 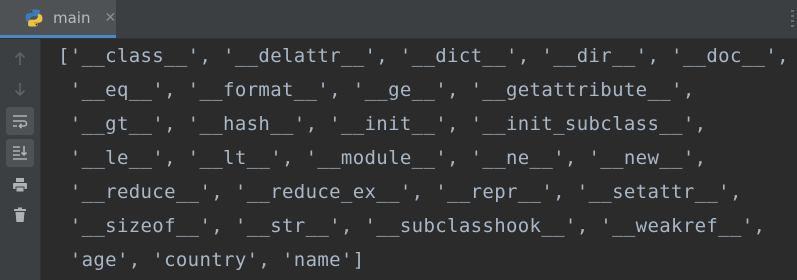 What do you see at coordinates (794, 159) in the screenshot?
I see `vertical-scrollbar` at bounding box center [794, 159].